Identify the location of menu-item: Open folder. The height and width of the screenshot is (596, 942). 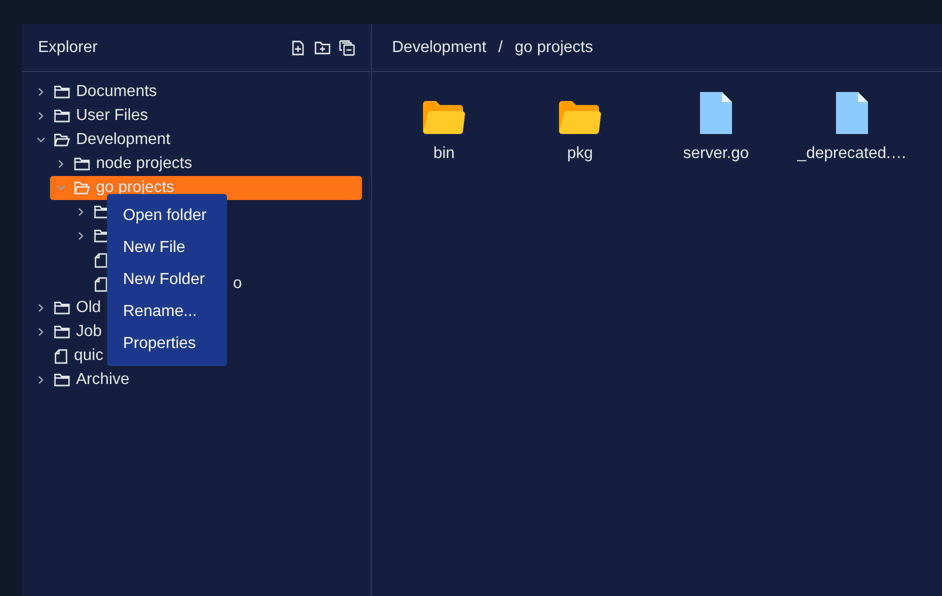
(167, 216).